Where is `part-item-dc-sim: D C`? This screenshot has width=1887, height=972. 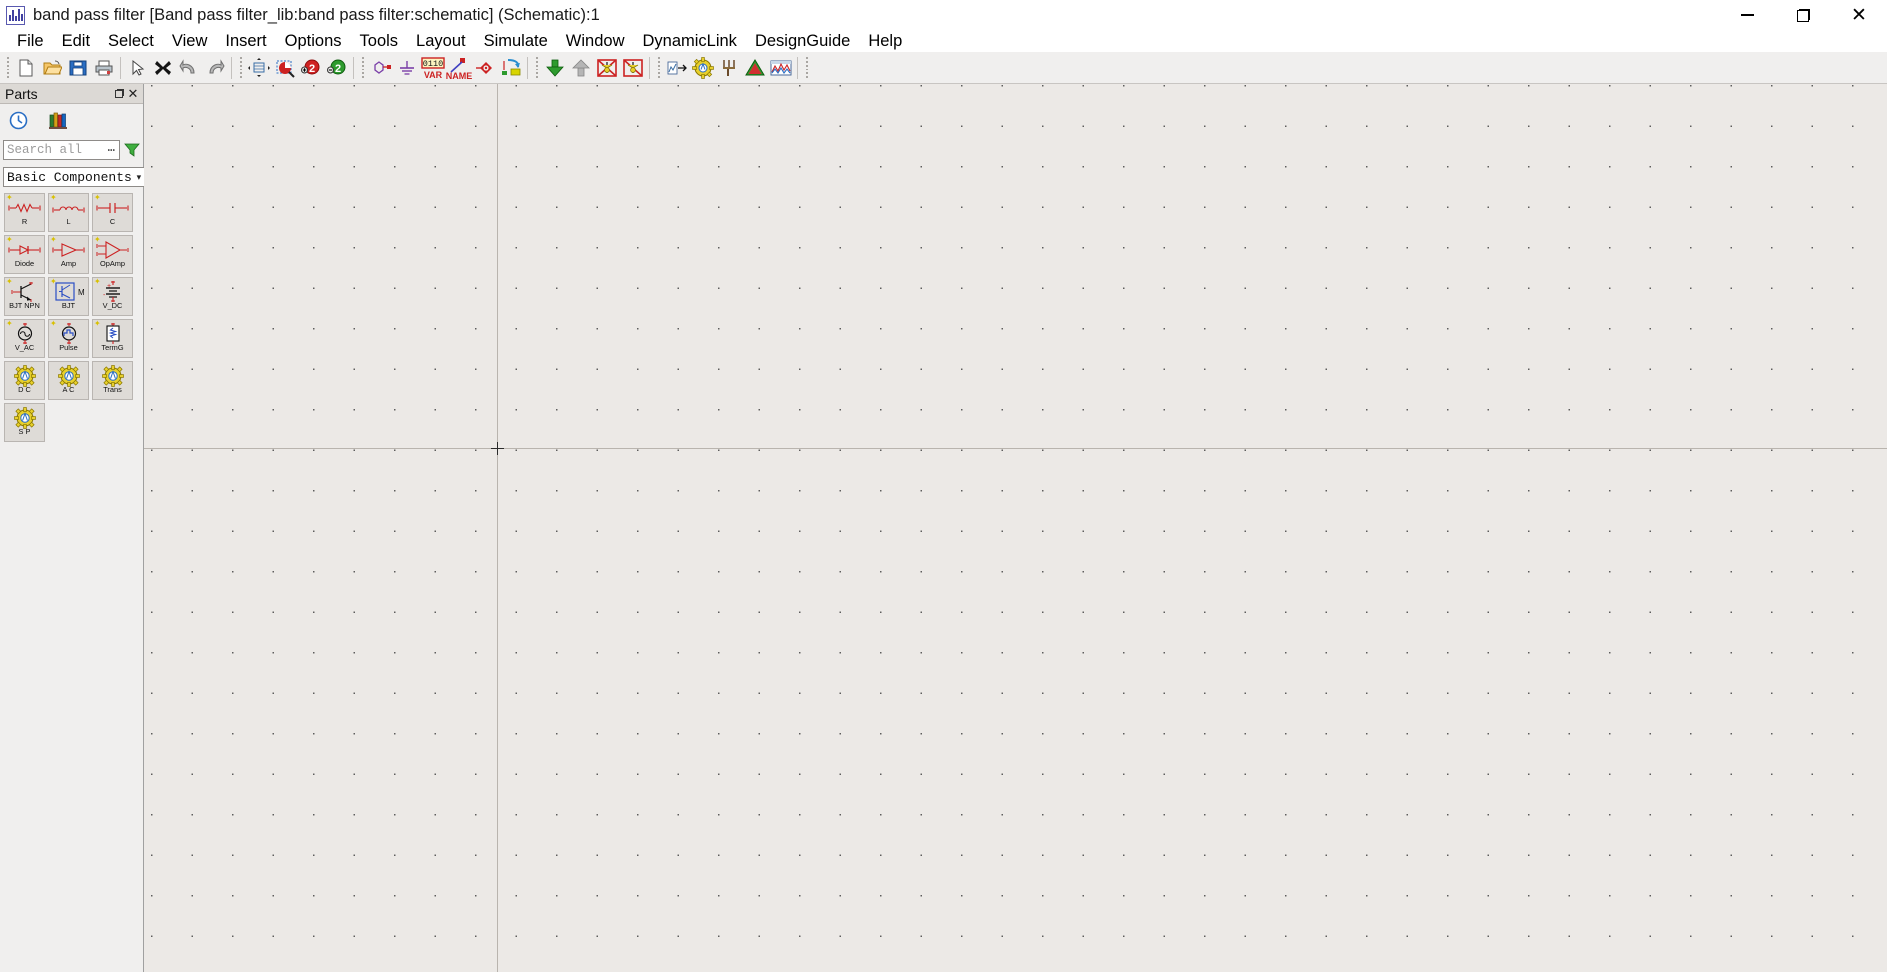 part-item-dc-sim: D C is located at coordinates (24, 380).